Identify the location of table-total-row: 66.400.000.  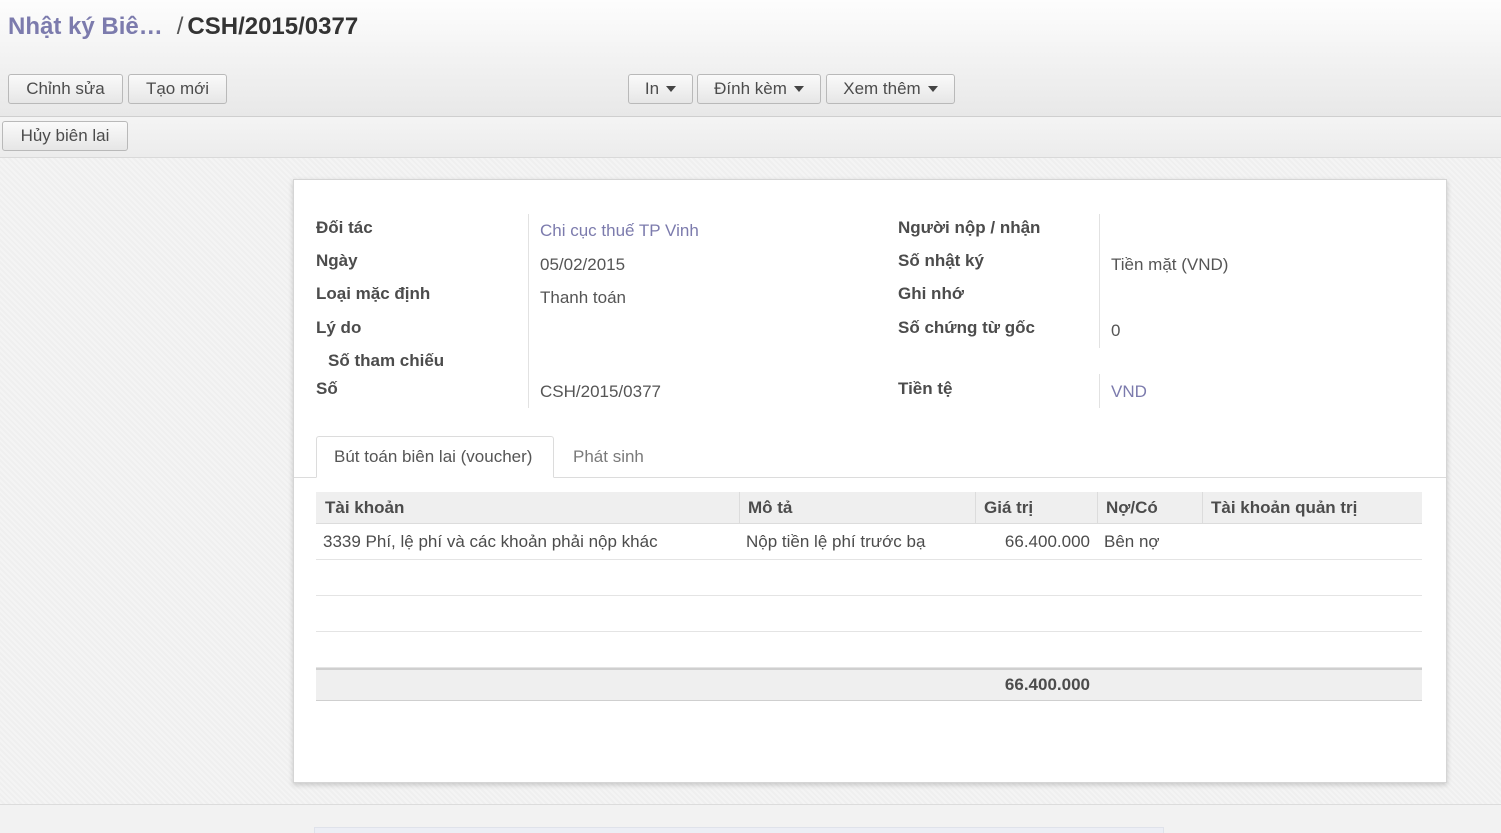
(869, 684).